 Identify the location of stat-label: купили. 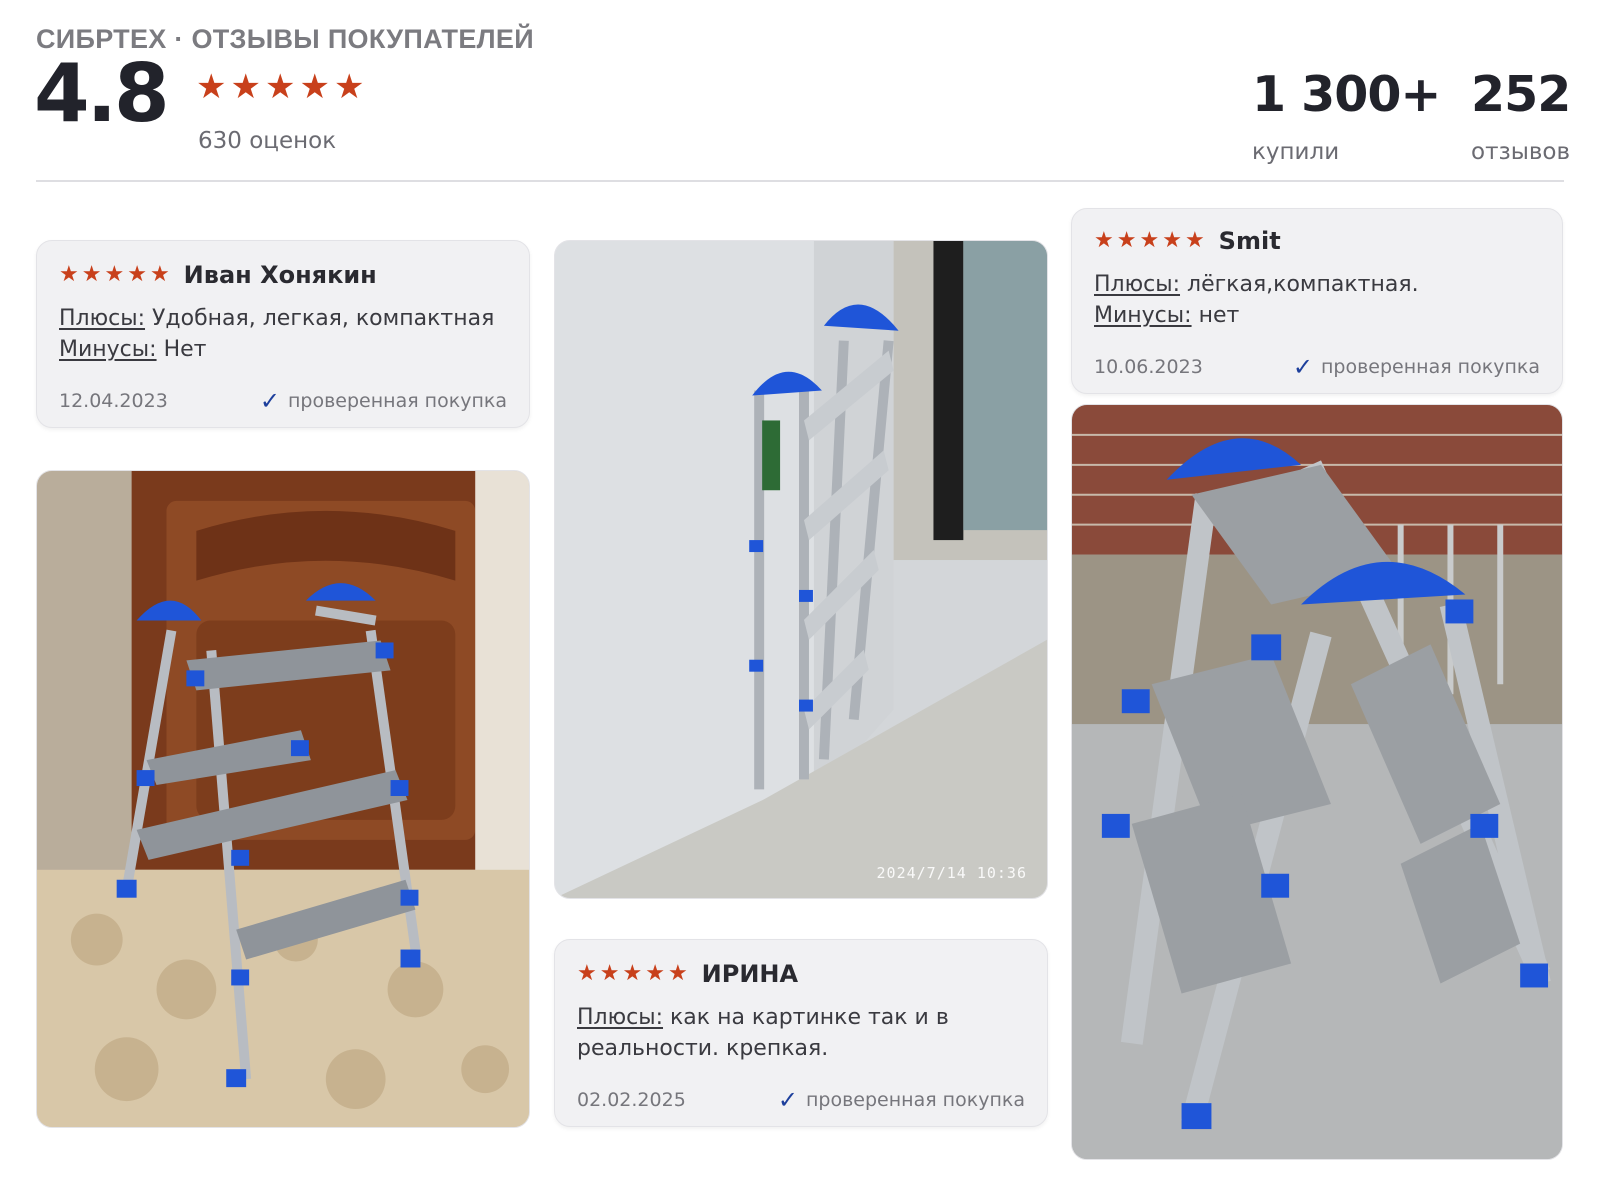
(1296, 152).